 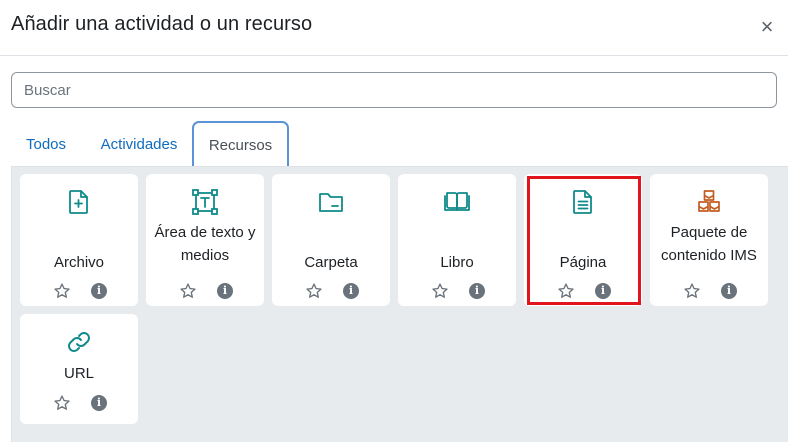 What do you see at coordinates (79, 202) in the screenshot?
I see `file-plus-icon` at bounding box center [79, 202].